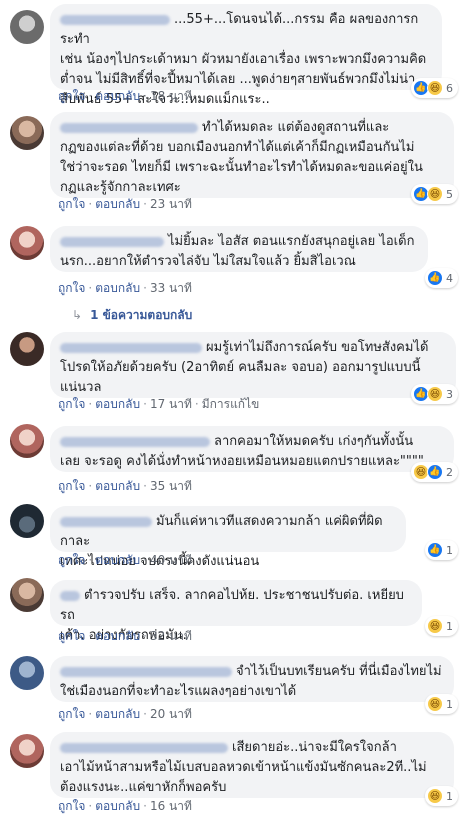 The image size is (470, 817). I want to click on timestamp: 35 นาที, so click(171, 486).